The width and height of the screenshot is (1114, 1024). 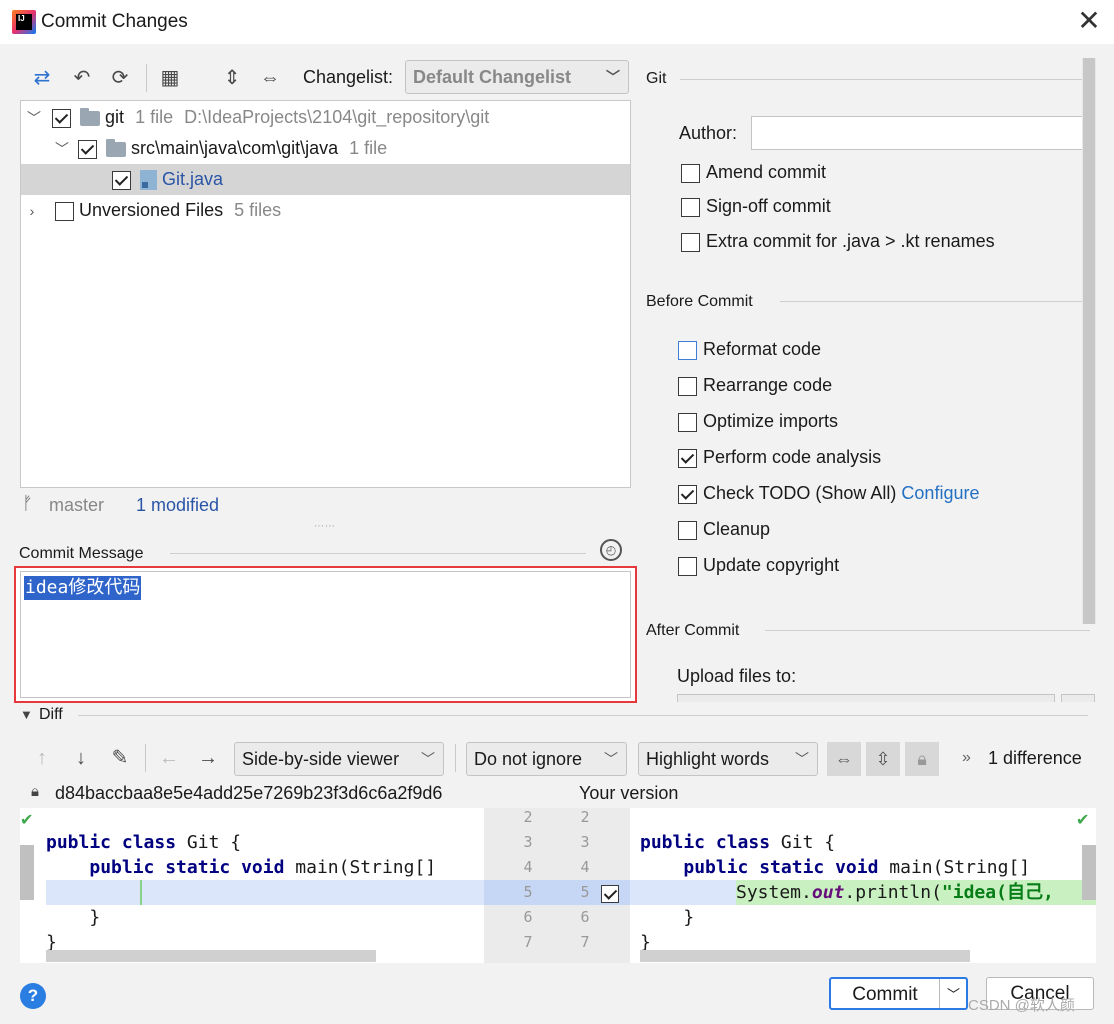 What do you see at coordinates (141, 892) in the screenshot?
I see `insert-marker` at bounding box center [141, 892].